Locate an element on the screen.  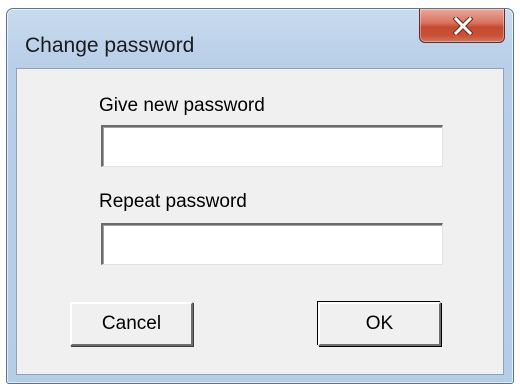
repeat-password-field is located at coordinates (272, 244).